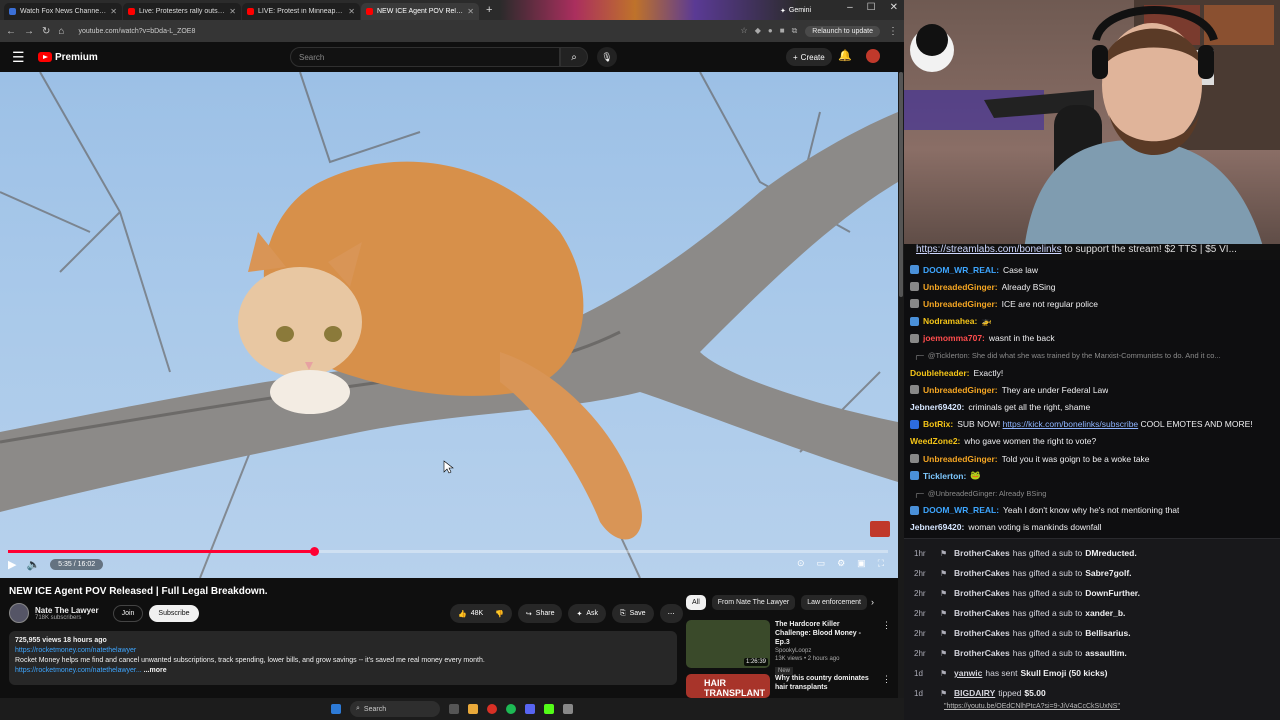 Image resolution: width=1280 pixels, height=720 pixels. Describe the element at coordinates (448, 551) in the screenshot. I see `progress-bar` at that location.